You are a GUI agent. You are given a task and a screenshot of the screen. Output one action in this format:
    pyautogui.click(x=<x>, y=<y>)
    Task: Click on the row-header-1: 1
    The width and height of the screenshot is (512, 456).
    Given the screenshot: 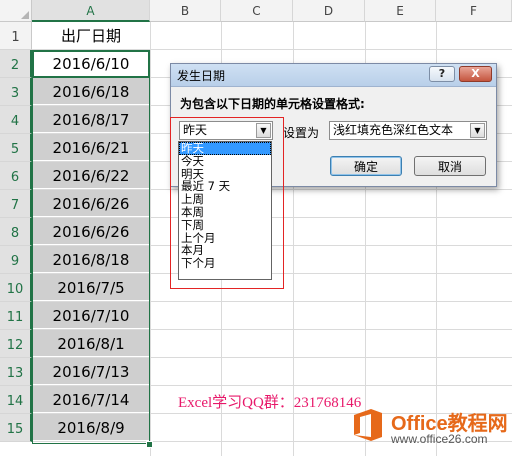 What is the action you would take?
    pyautogui.click(x=16, y=36)
    